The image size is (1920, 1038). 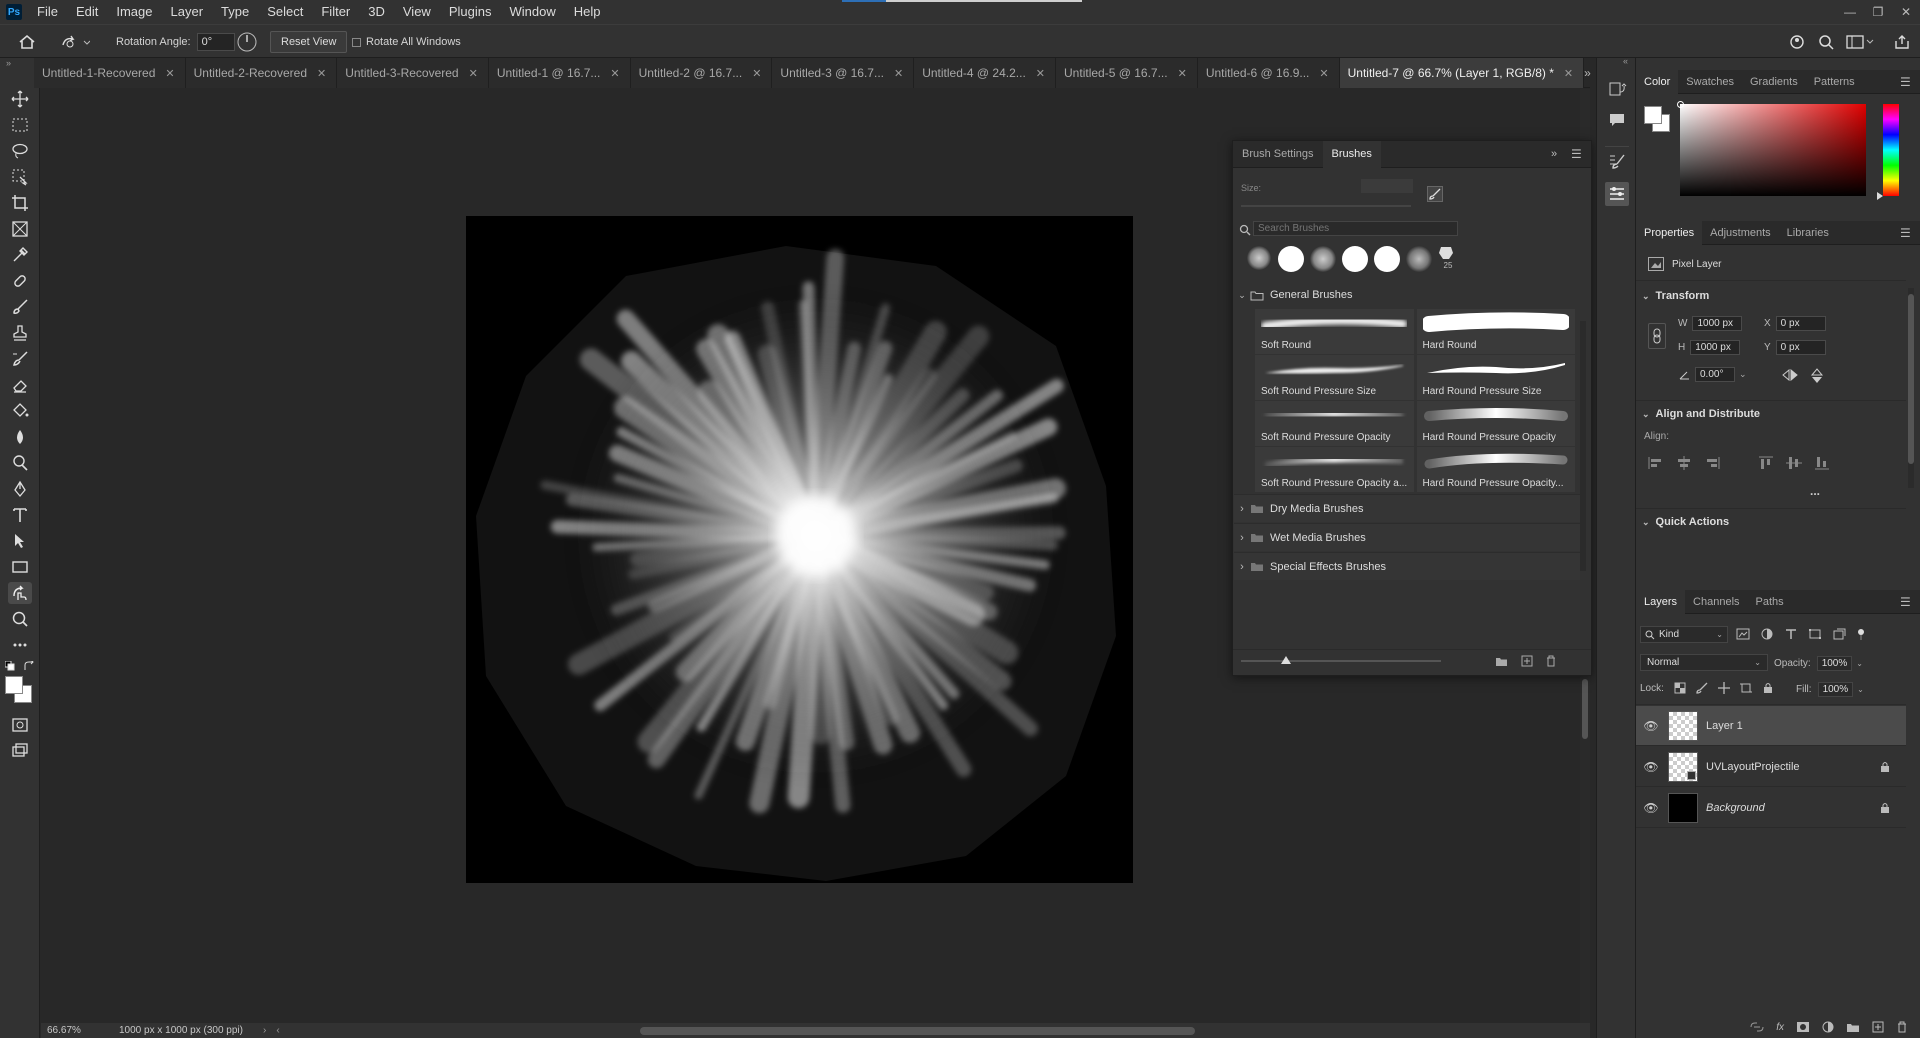 I want to click on angle-dropdown-icon: ⌄, so click(x=1743, y=374).